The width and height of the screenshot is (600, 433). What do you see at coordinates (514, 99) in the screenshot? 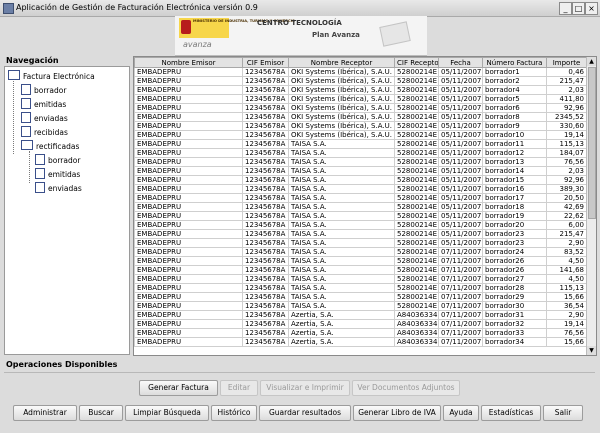
I see `table-cell: borrador5` at bounding box center [514, 99].